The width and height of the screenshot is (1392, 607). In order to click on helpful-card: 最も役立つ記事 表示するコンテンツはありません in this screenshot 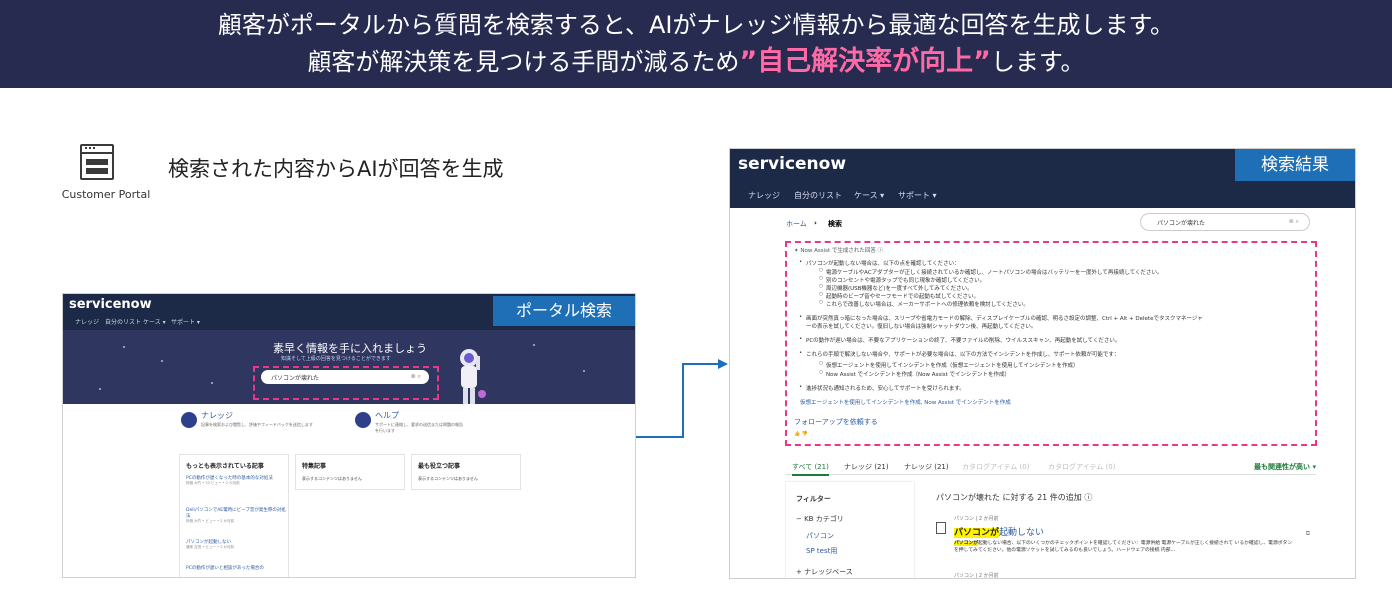, I will do `click(466, 472)`.